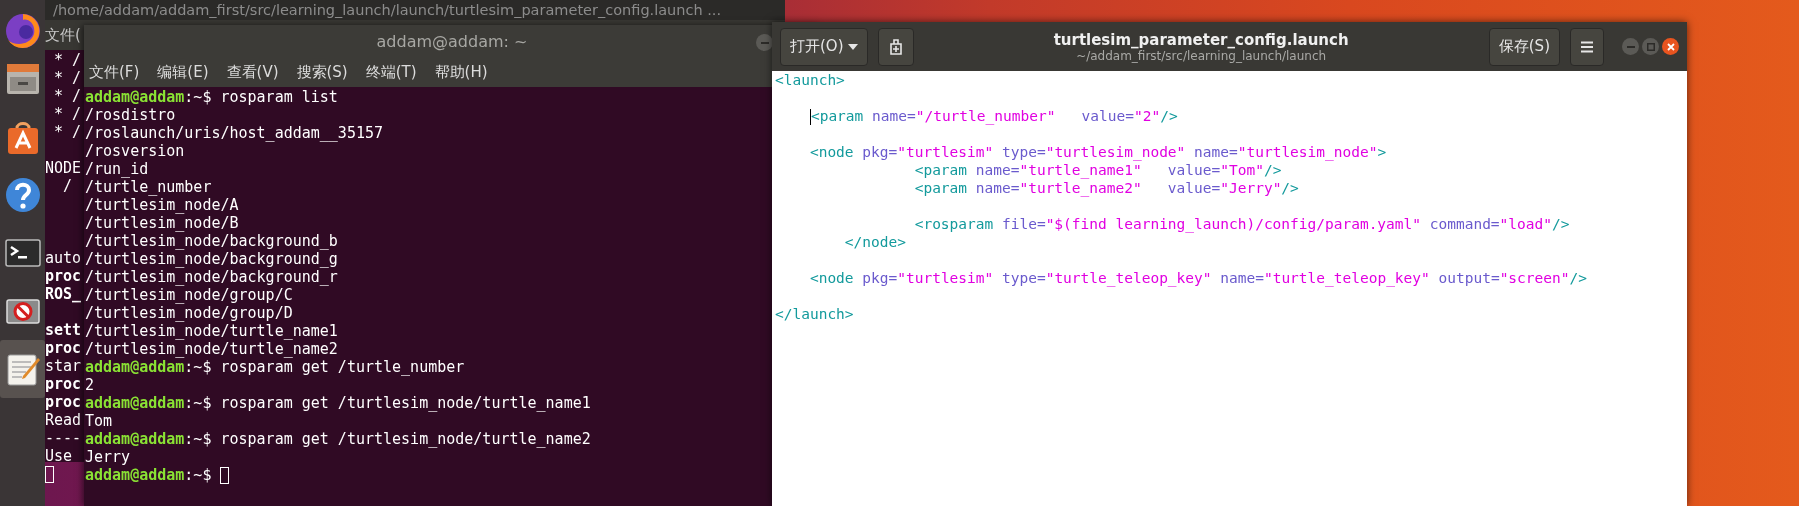 The height and width of the screenshot is (506, 1799). What do you see at coordinates (234, 133) in the screenshot?
I see `terminal-line: /roslaunch/uris/host_addam__35157` at bounding box center [234, 133].